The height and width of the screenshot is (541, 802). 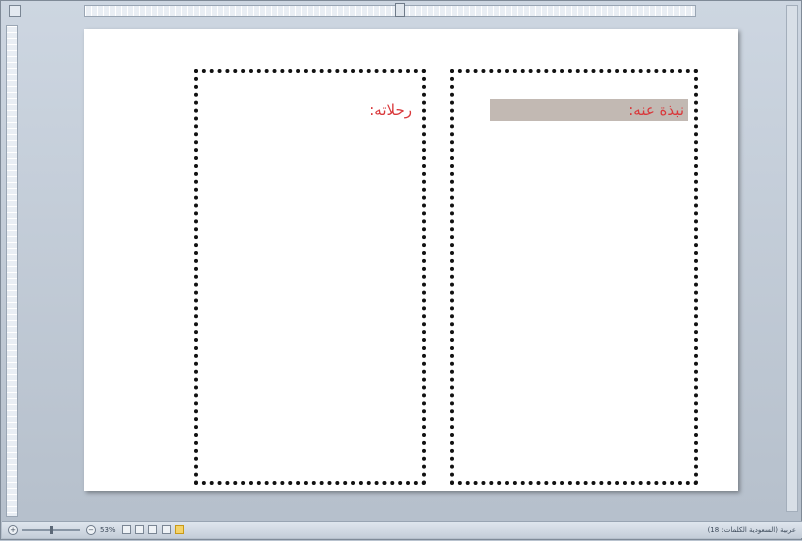 I want to click on about-label: نبذة عنه:, so click(x=589, y=110).